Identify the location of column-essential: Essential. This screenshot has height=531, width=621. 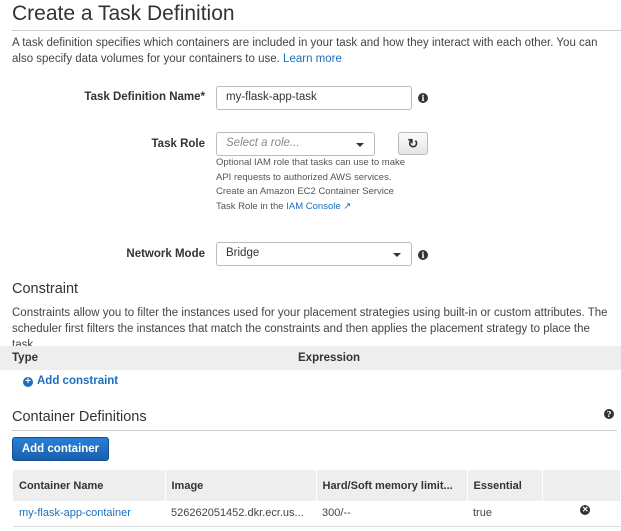
(505, 485).